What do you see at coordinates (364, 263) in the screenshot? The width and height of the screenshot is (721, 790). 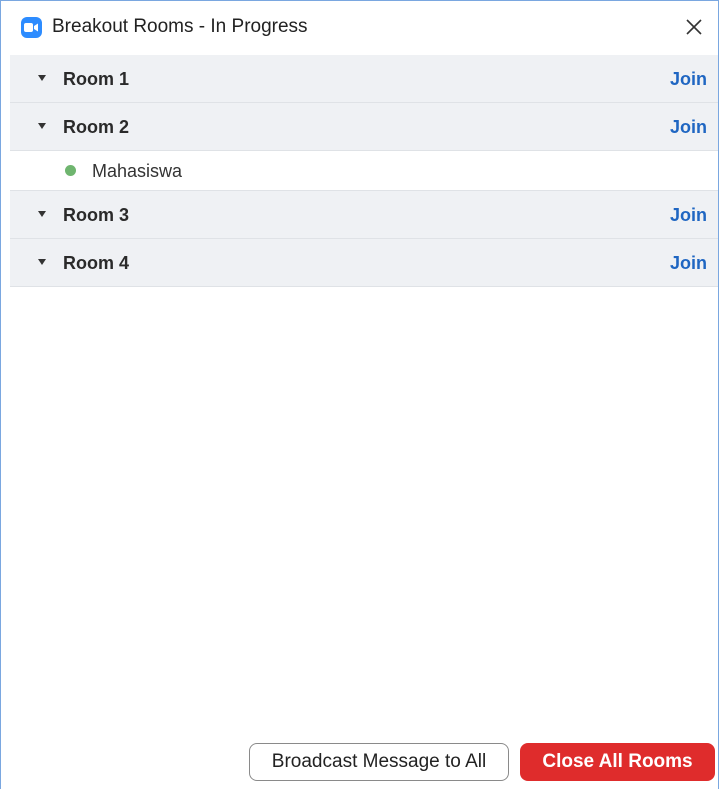 I see `room-row-4: Room 4 Join` at bounding box center [364, 263].